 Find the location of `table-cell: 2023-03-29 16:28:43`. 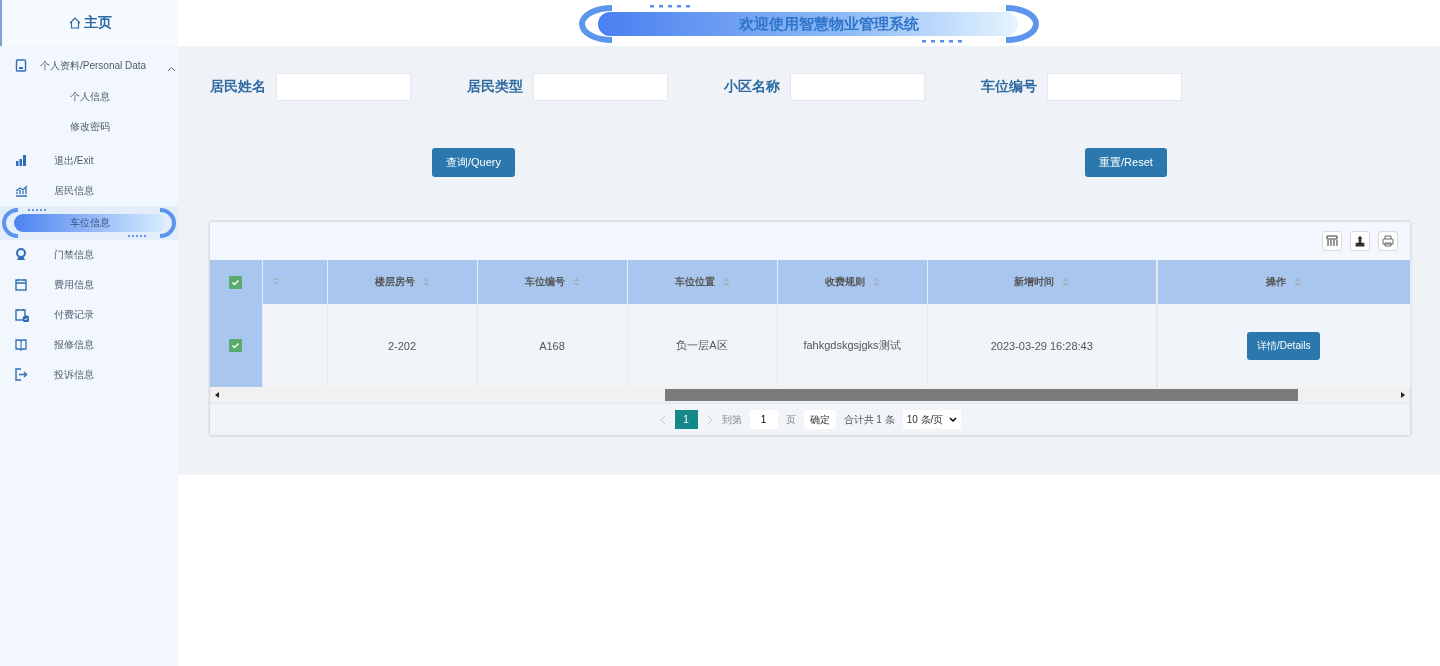

table-cell: 2023-03-29 16:28:43 is located at coordinates (1041, 345).